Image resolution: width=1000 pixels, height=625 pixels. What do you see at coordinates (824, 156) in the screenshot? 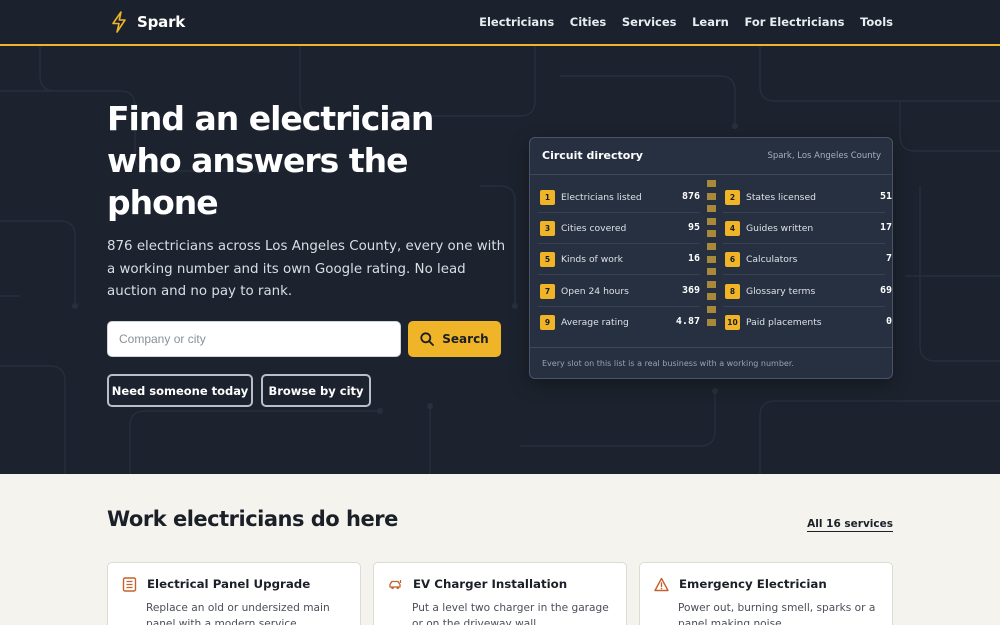
I see `directory-subtitle: Spark, Los Angeles County` at bounding box center [824, 156].